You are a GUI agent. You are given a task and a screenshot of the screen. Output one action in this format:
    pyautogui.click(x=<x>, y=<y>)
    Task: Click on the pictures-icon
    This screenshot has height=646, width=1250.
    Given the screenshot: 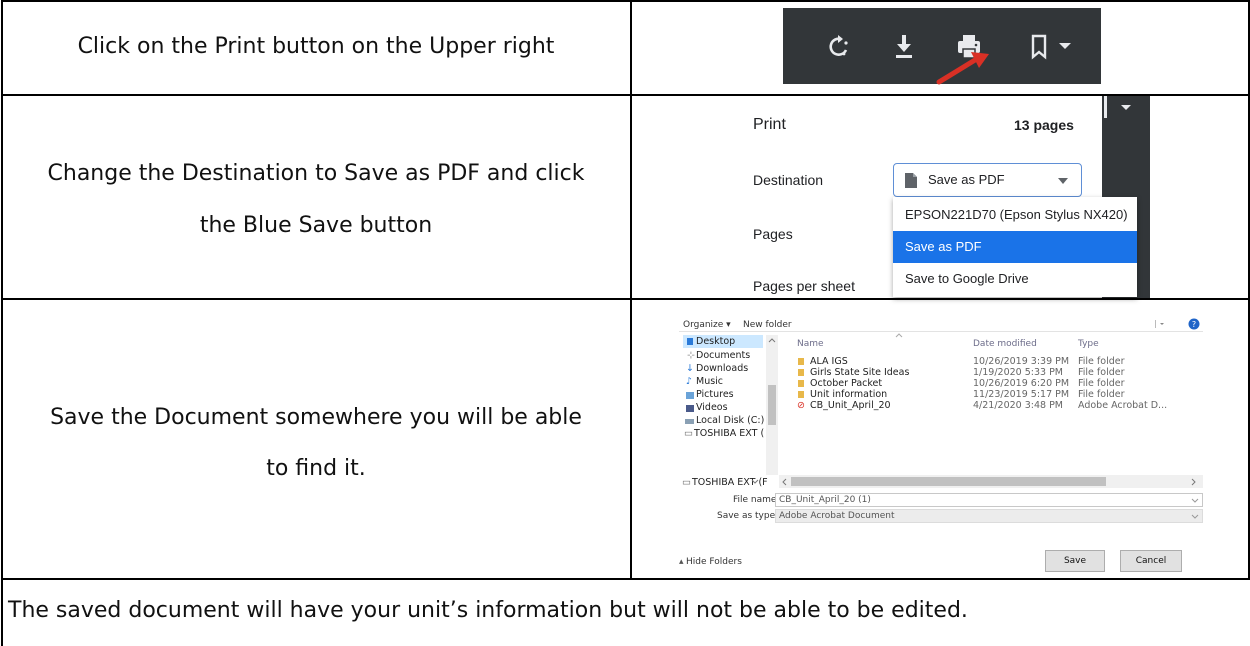 What is the action you would take?
    pyautogui.click(x=690, y=395)
    